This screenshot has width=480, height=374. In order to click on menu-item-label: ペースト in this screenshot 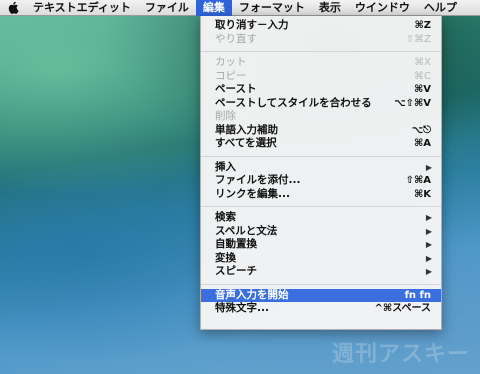, I will do `click(236, 89)`.